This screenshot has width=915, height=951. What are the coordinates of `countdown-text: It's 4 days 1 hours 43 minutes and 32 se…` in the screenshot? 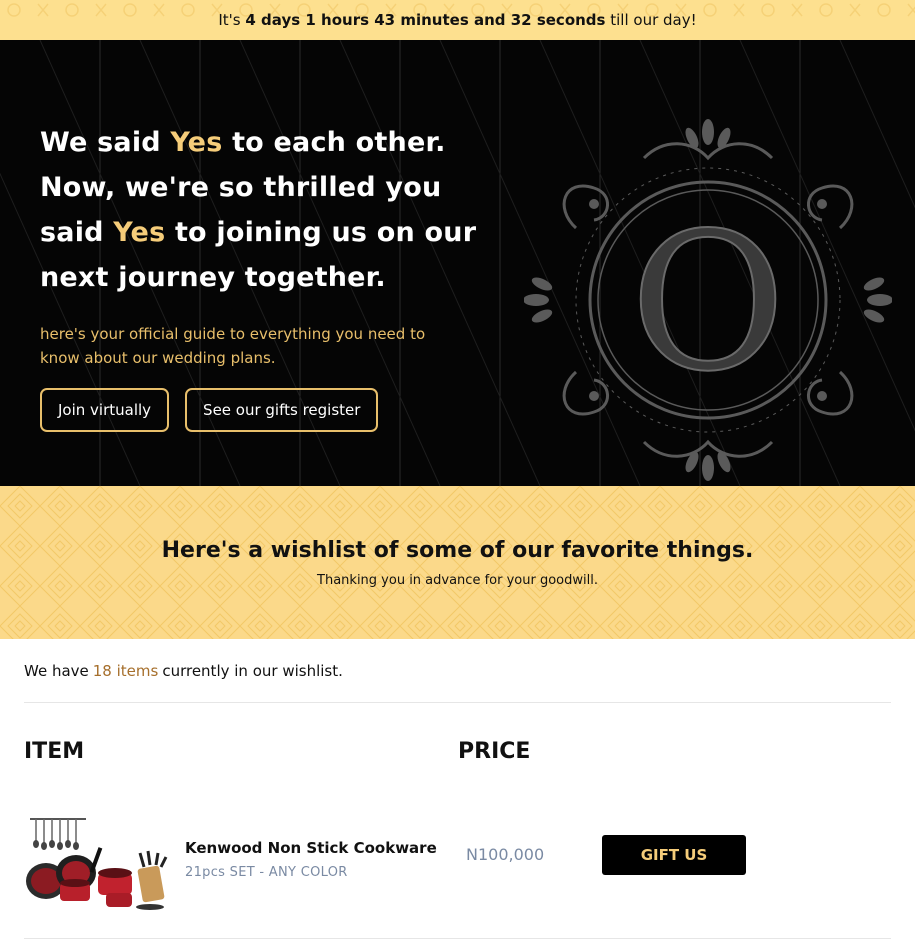 It's located at (457, 20).